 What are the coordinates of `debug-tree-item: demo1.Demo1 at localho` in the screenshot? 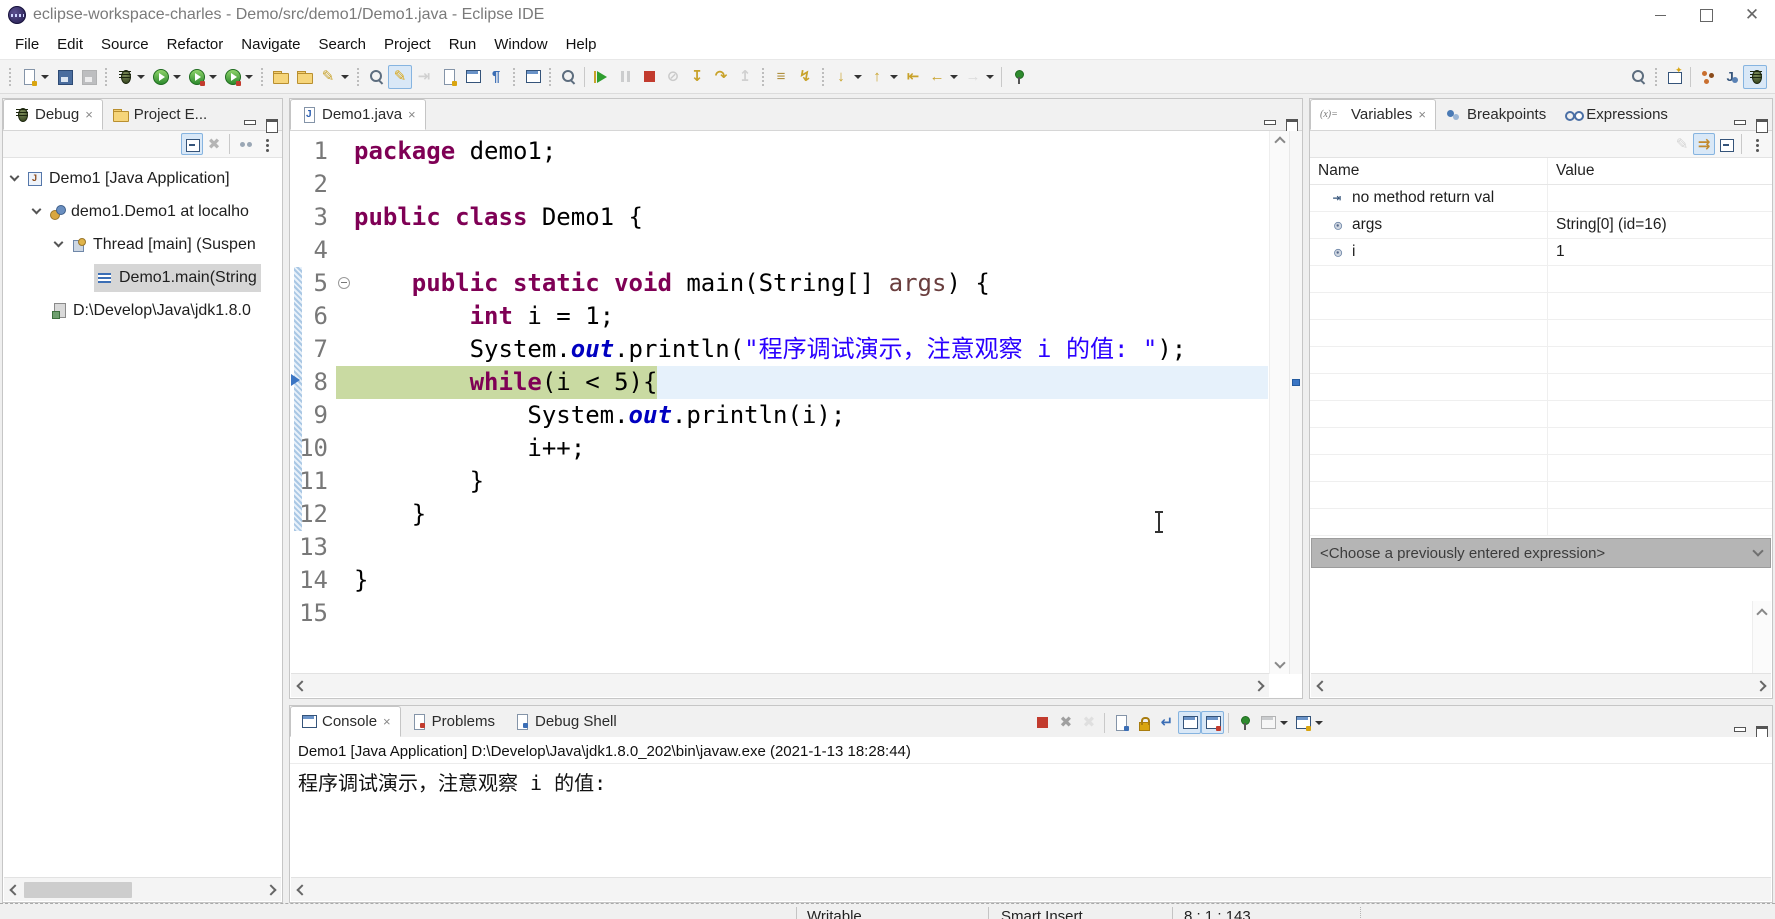 It's located at (142, 211).